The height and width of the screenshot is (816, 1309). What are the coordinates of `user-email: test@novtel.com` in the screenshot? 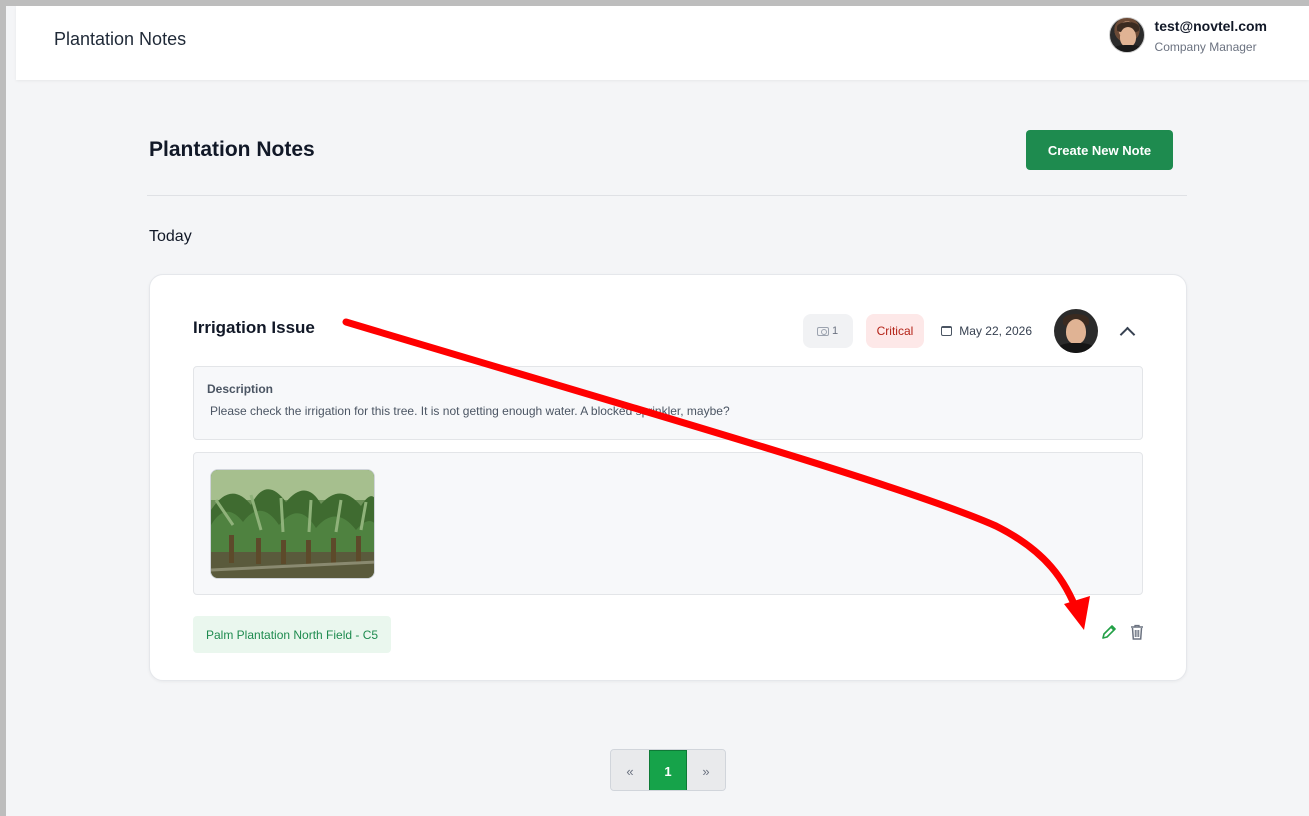 It's located at (1210, 26).